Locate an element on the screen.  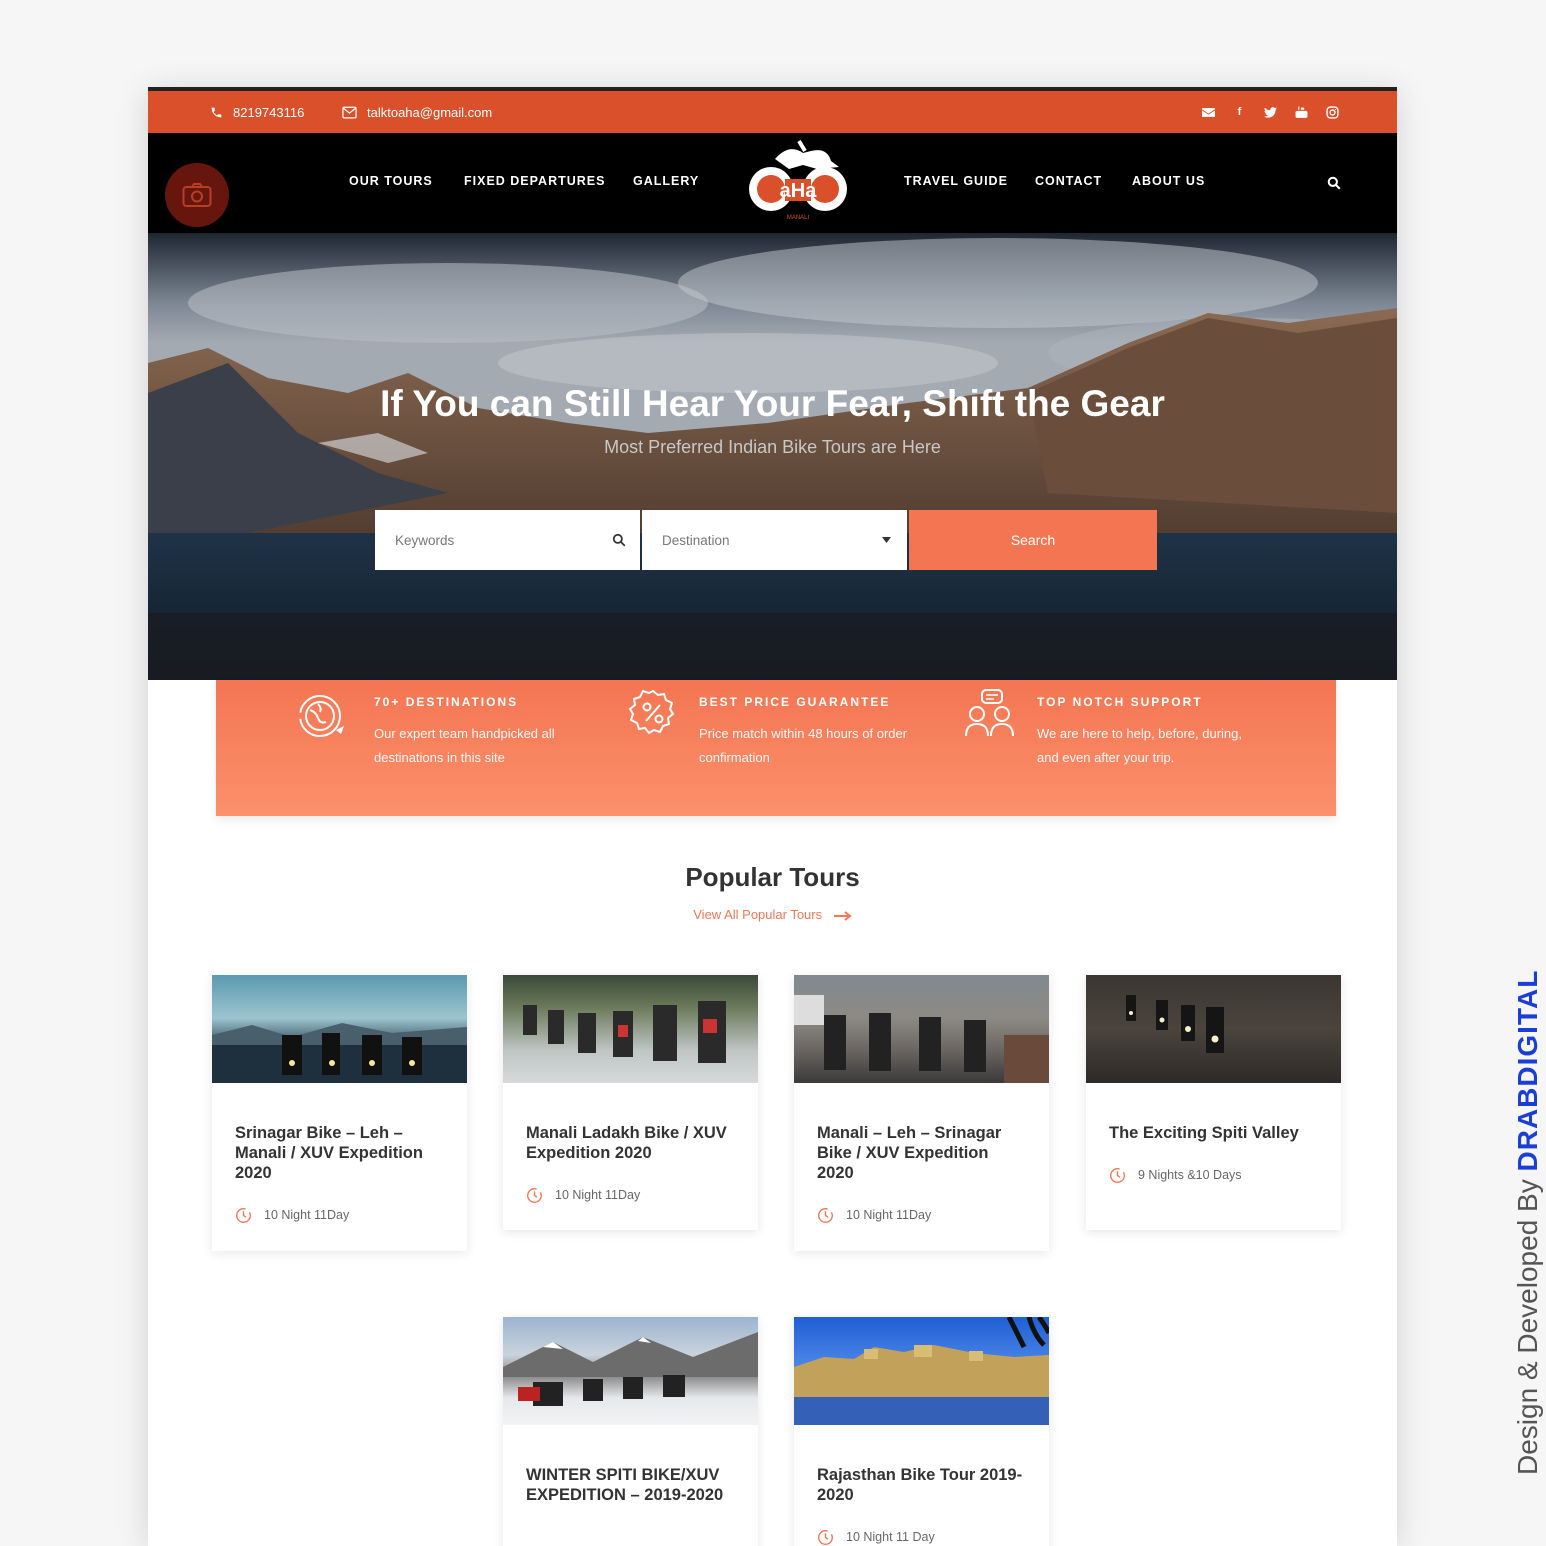
camera-icon is located at coordinates (197, 195).